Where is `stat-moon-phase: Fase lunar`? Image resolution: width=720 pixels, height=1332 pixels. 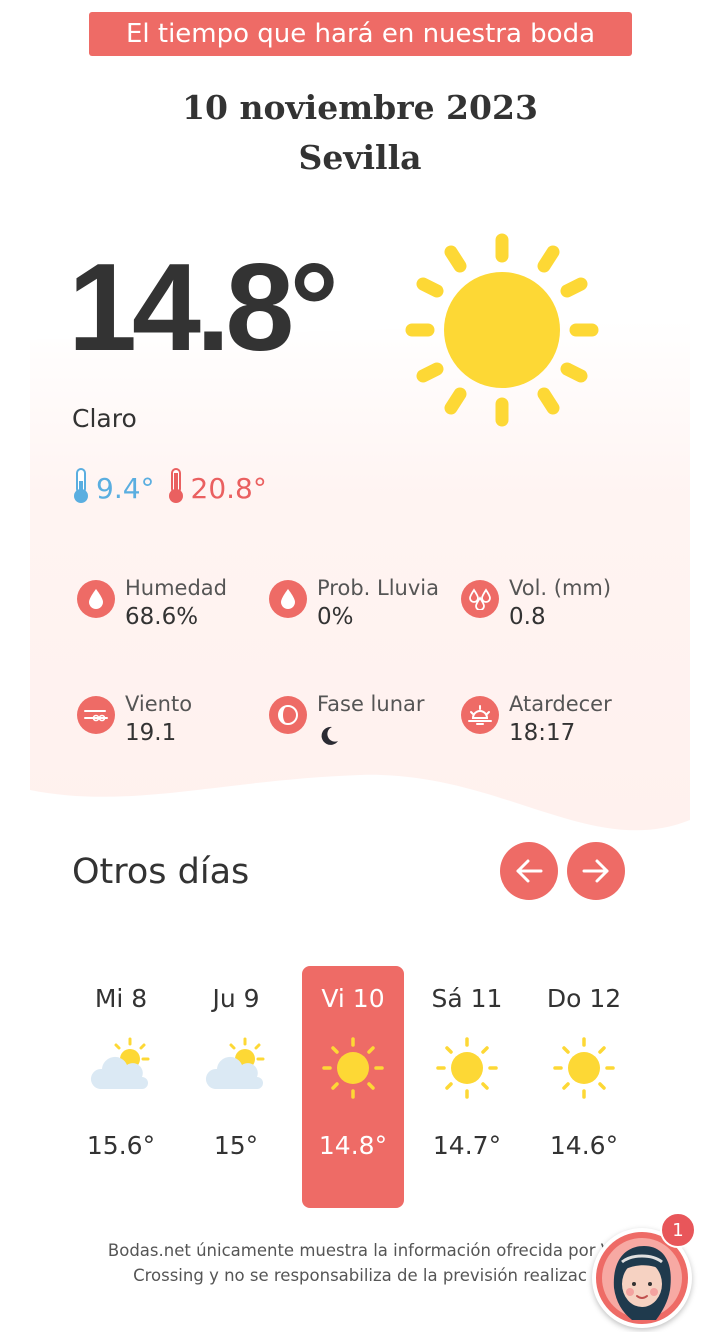
stat-moon-phase: Fase lunar is located at coordinates (347, 721).